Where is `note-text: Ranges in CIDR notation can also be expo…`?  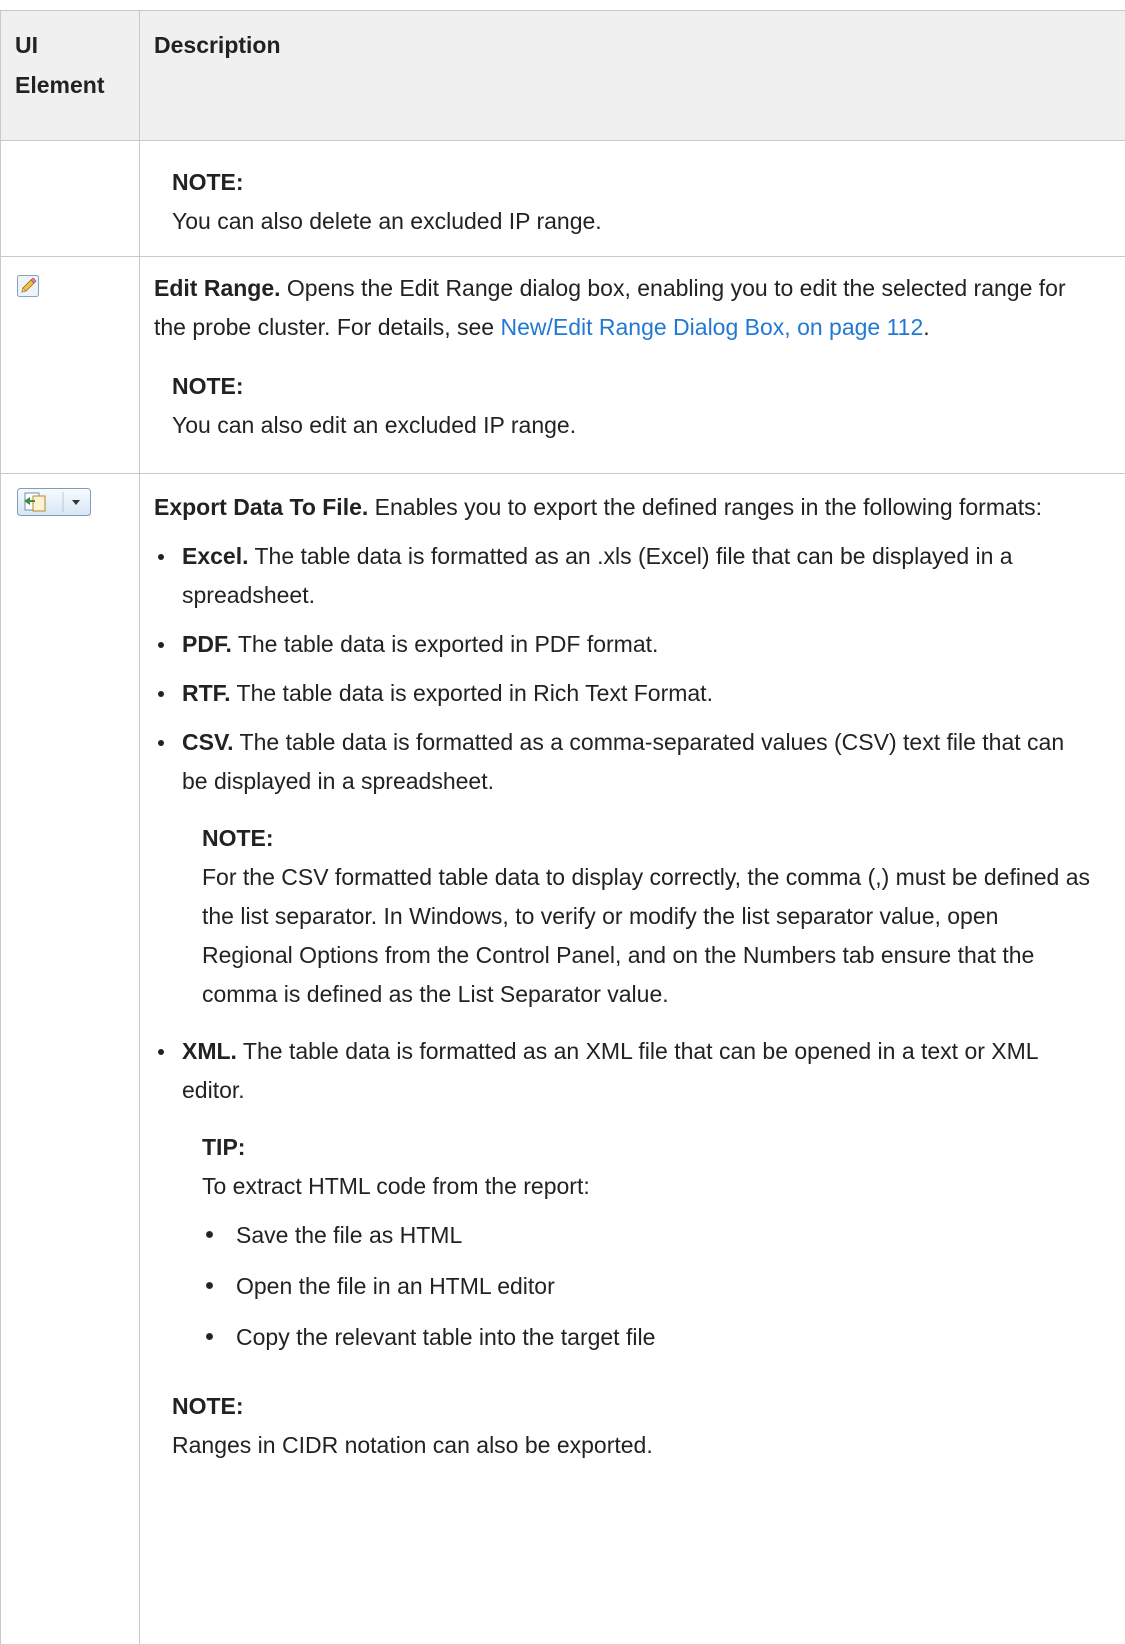 note-text: Ranges in CIDR notation can also be expo… is located at coordinates (412, 1445).